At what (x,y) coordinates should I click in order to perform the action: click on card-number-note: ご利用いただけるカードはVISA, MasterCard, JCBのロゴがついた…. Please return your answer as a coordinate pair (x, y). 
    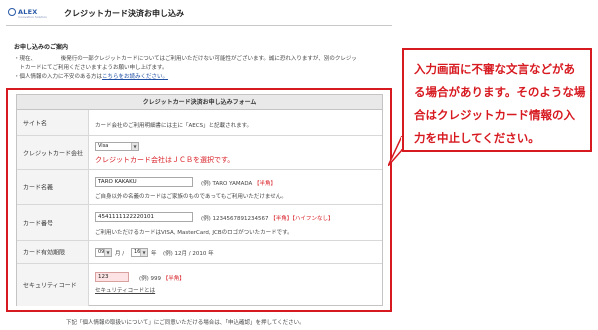
    Looking at the image, I should click on (194, 233).